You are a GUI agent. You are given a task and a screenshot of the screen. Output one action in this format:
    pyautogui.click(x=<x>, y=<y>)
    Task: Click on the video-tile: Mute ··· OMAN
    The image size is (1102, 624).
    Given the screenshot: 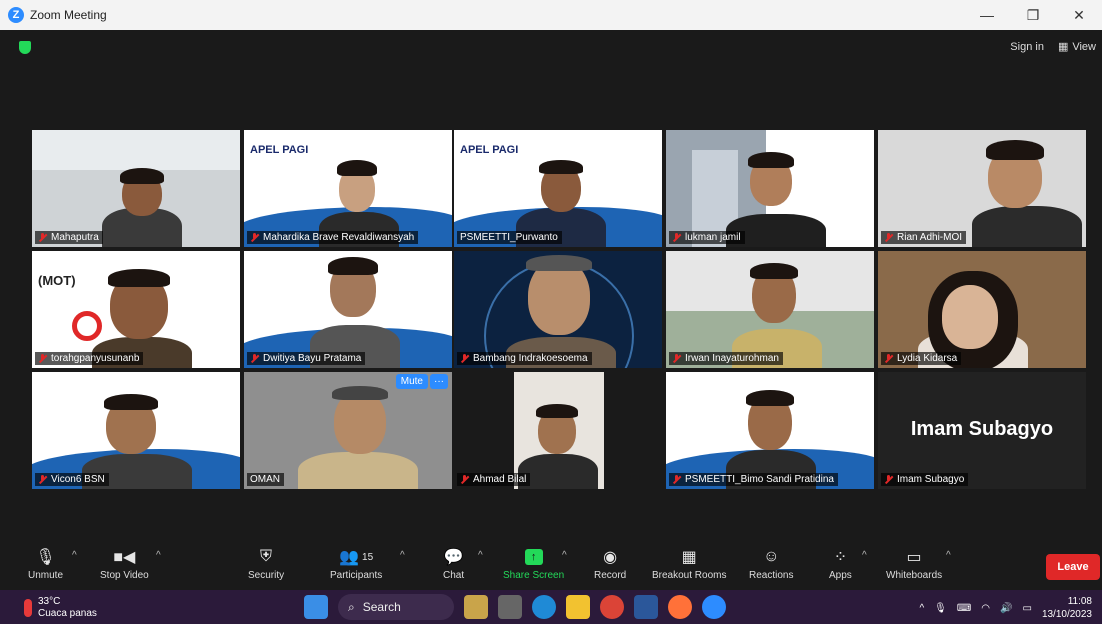 What is the action you would take?
    pyautogui.click(x=348, y=430)
    